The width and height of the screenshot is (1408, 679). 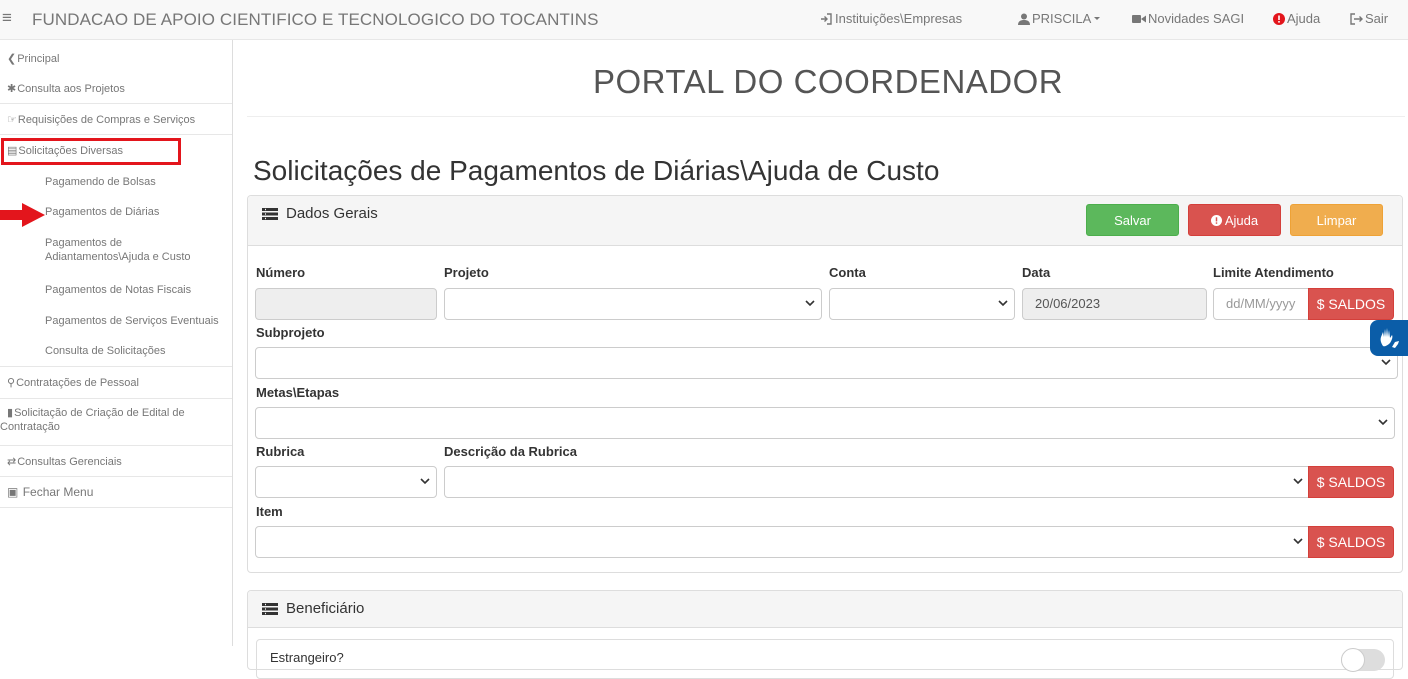 I want to click on conta-select, so click(x=922, y=304).